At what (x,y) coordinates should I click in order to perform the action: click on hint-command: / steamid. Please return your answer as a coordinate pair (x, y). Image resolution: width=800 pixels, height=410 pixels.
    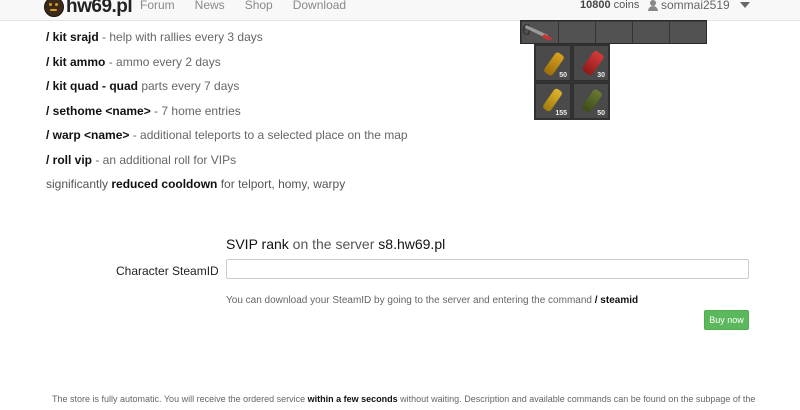
    Looking at the image, I should click on (616, 300).